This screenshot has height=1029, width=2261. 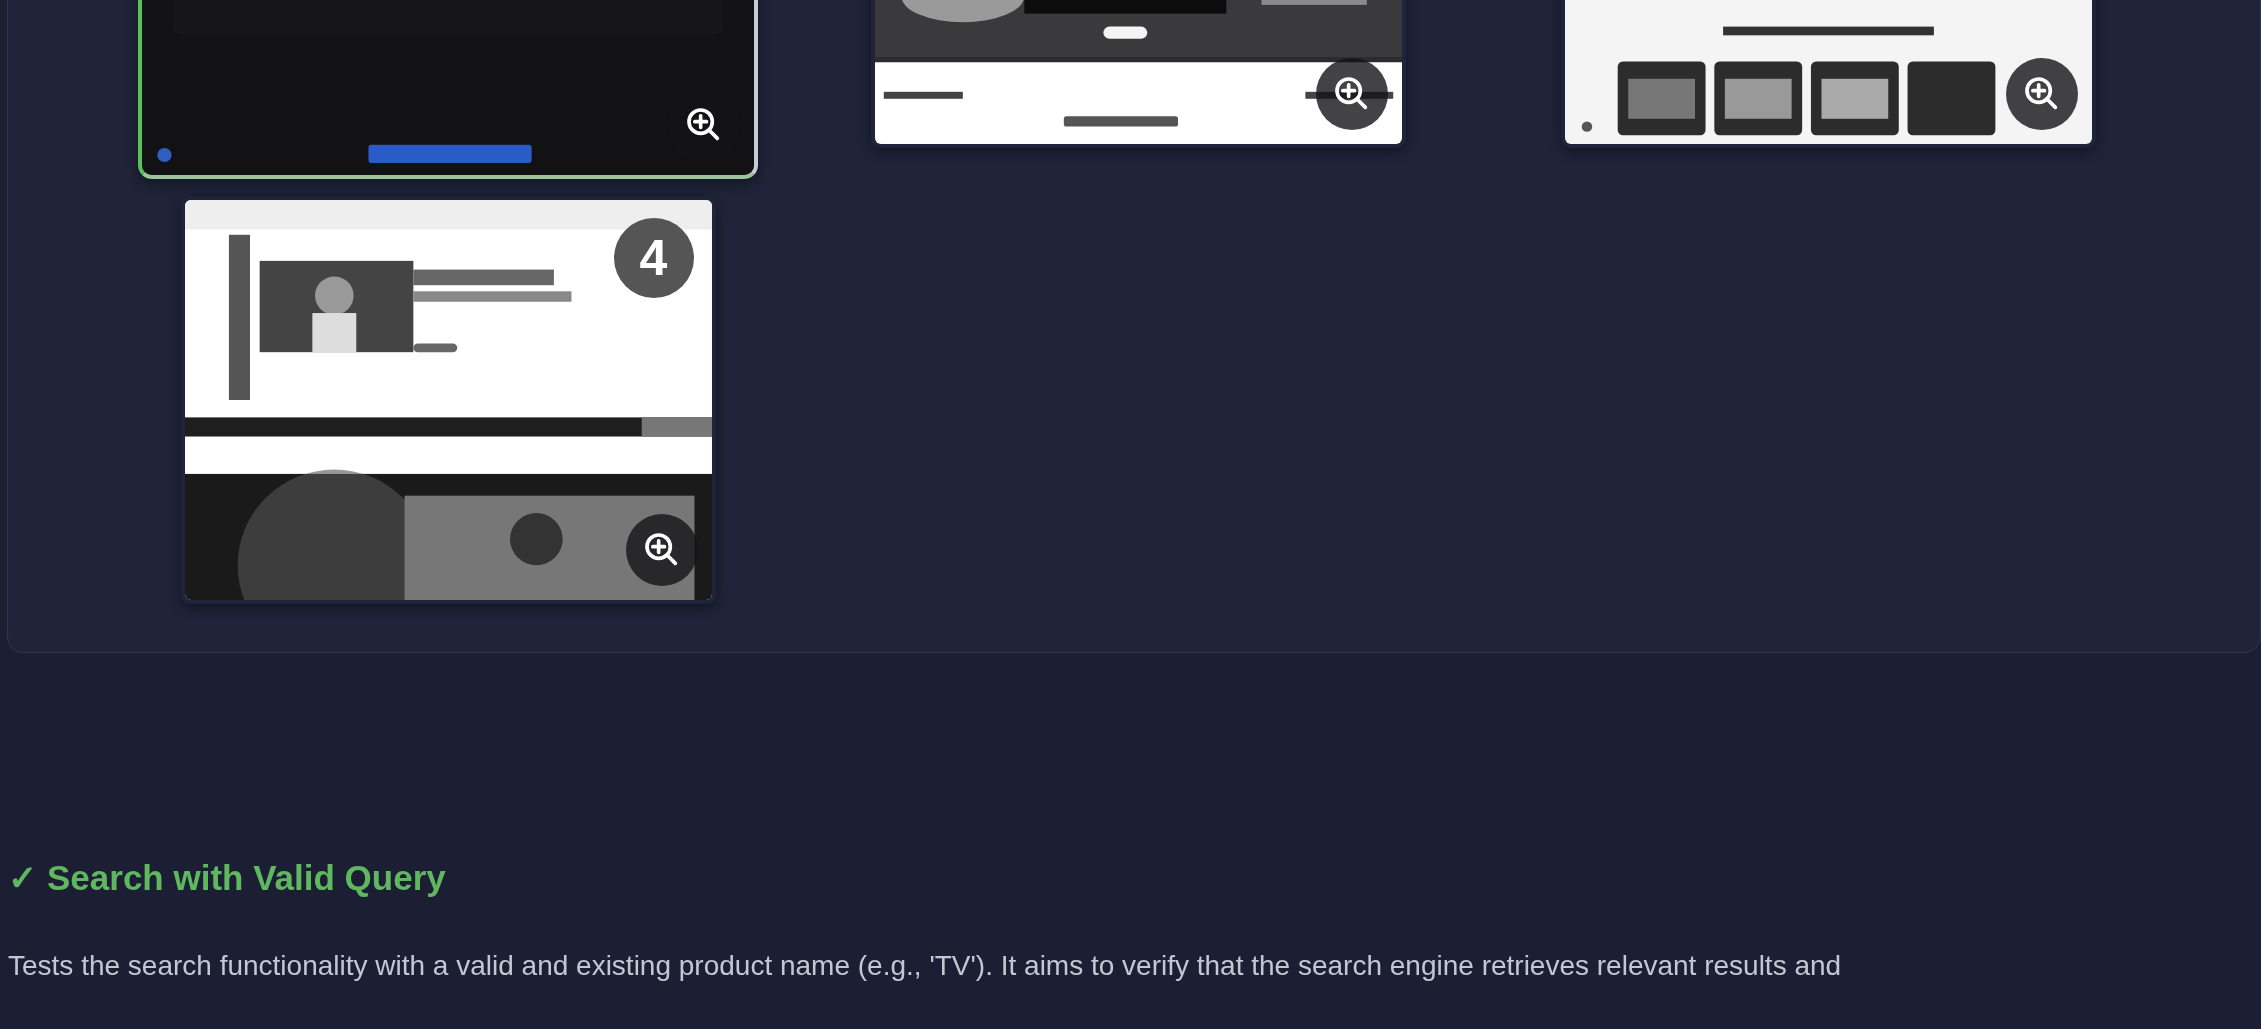 I want to click on test-title: Search with Valid Query, so click(x=246, y=878).